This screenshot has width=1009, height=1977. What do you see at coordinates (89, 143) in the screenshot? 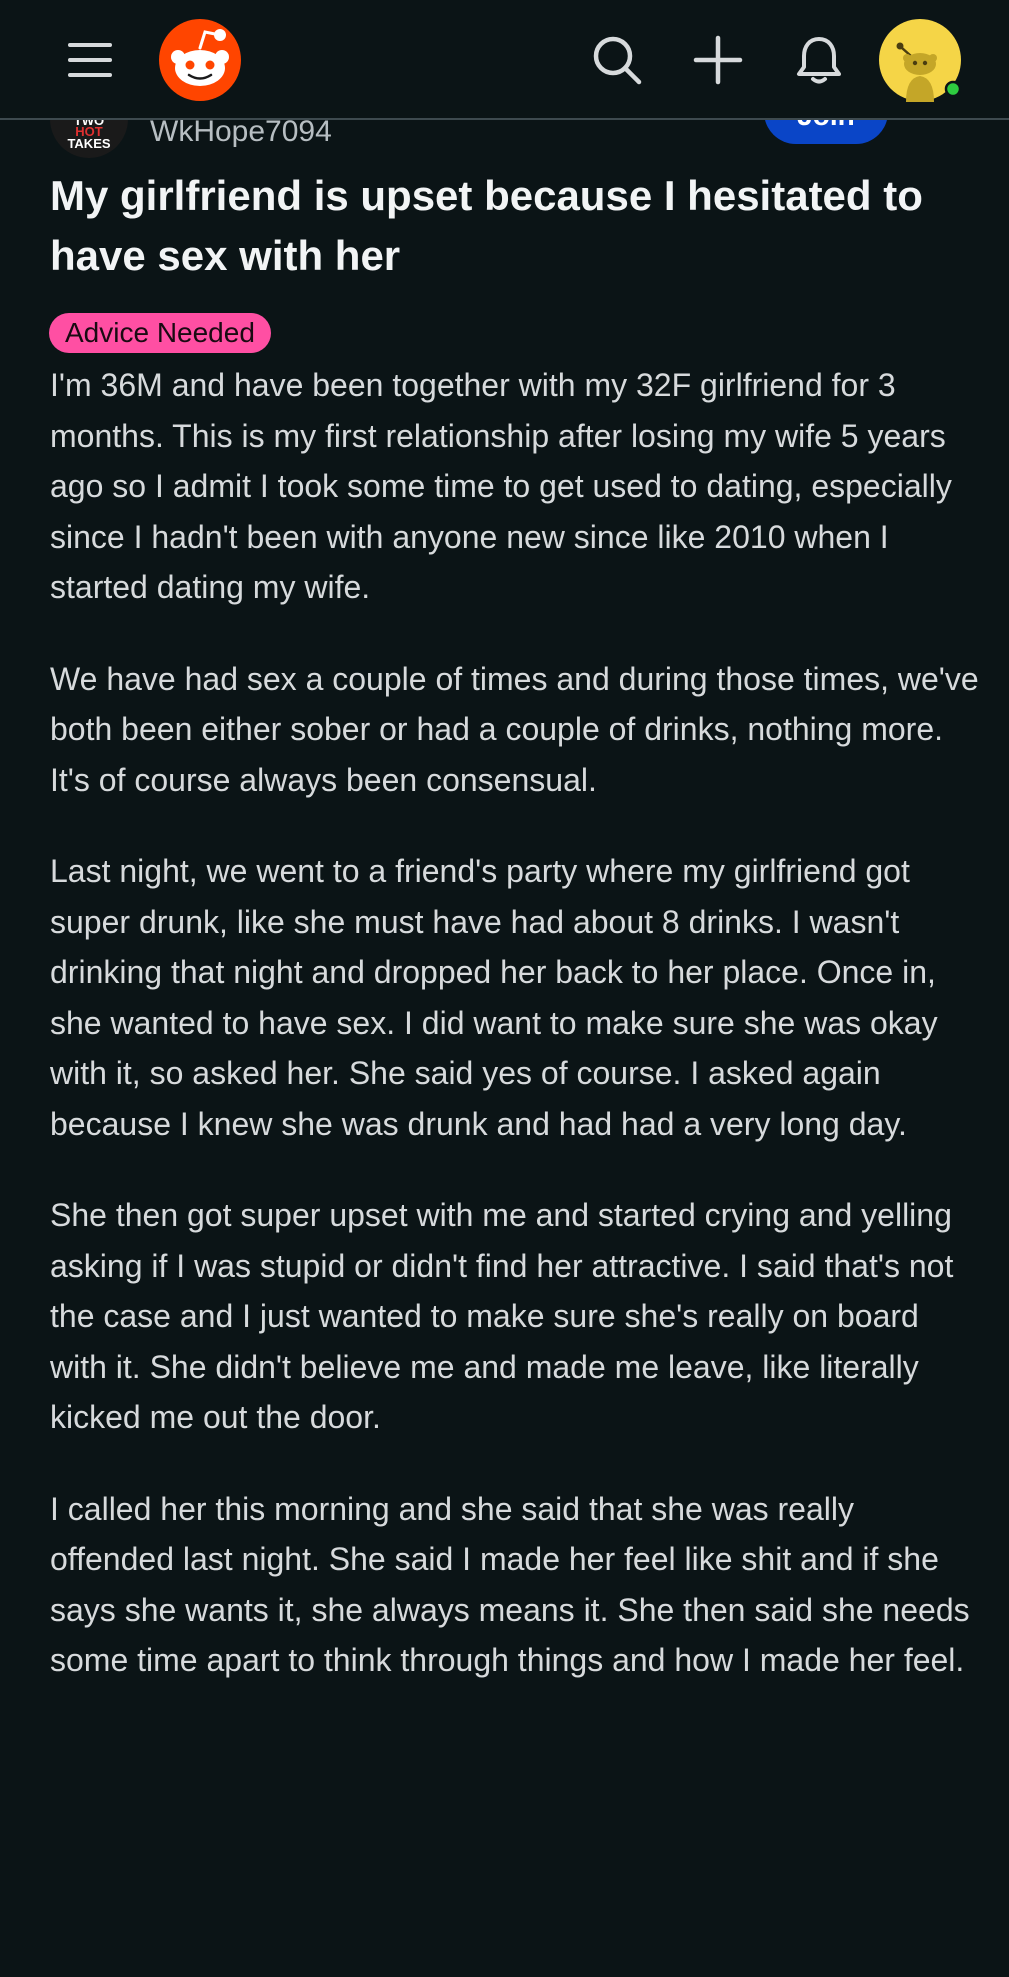
I see `community-avatar-line3: TAKES` at bounding box center [89, 143].